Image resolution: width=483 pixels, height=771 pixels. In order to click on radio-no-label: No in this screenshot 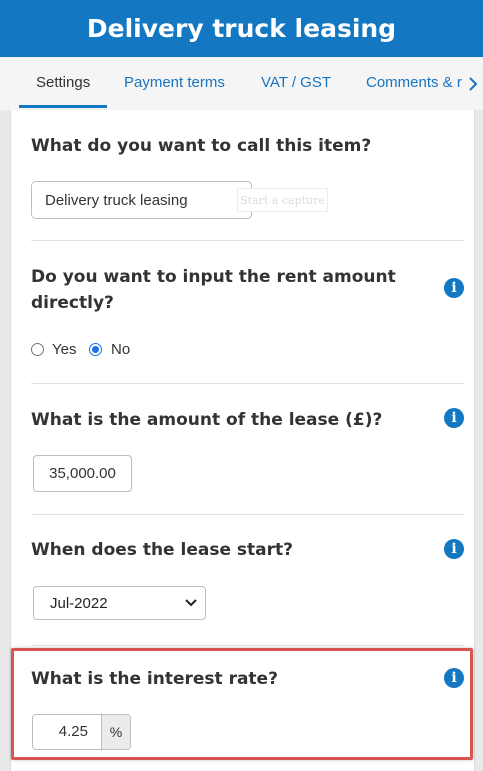, I will do `click(121, 349)`.